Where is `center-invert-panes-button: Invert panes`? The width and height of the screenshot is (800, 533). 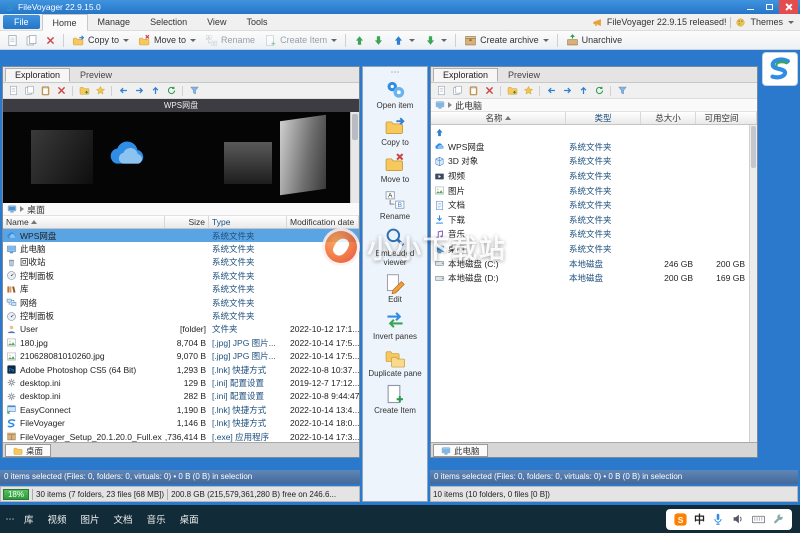
center-invert-panes-button: Invert panes is located at coordinates (395, 324).